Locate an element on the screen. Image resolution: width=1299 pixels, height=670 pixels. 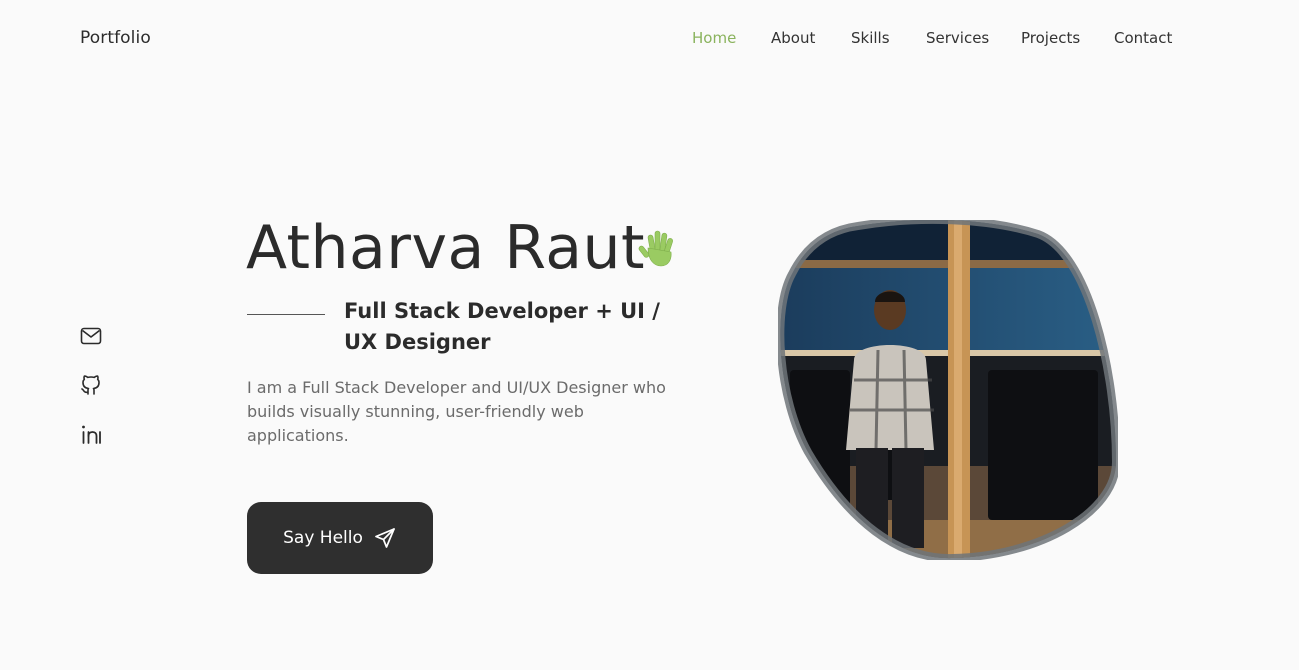
hero-name: Atharva Raut is located at coordinates (446, 248).